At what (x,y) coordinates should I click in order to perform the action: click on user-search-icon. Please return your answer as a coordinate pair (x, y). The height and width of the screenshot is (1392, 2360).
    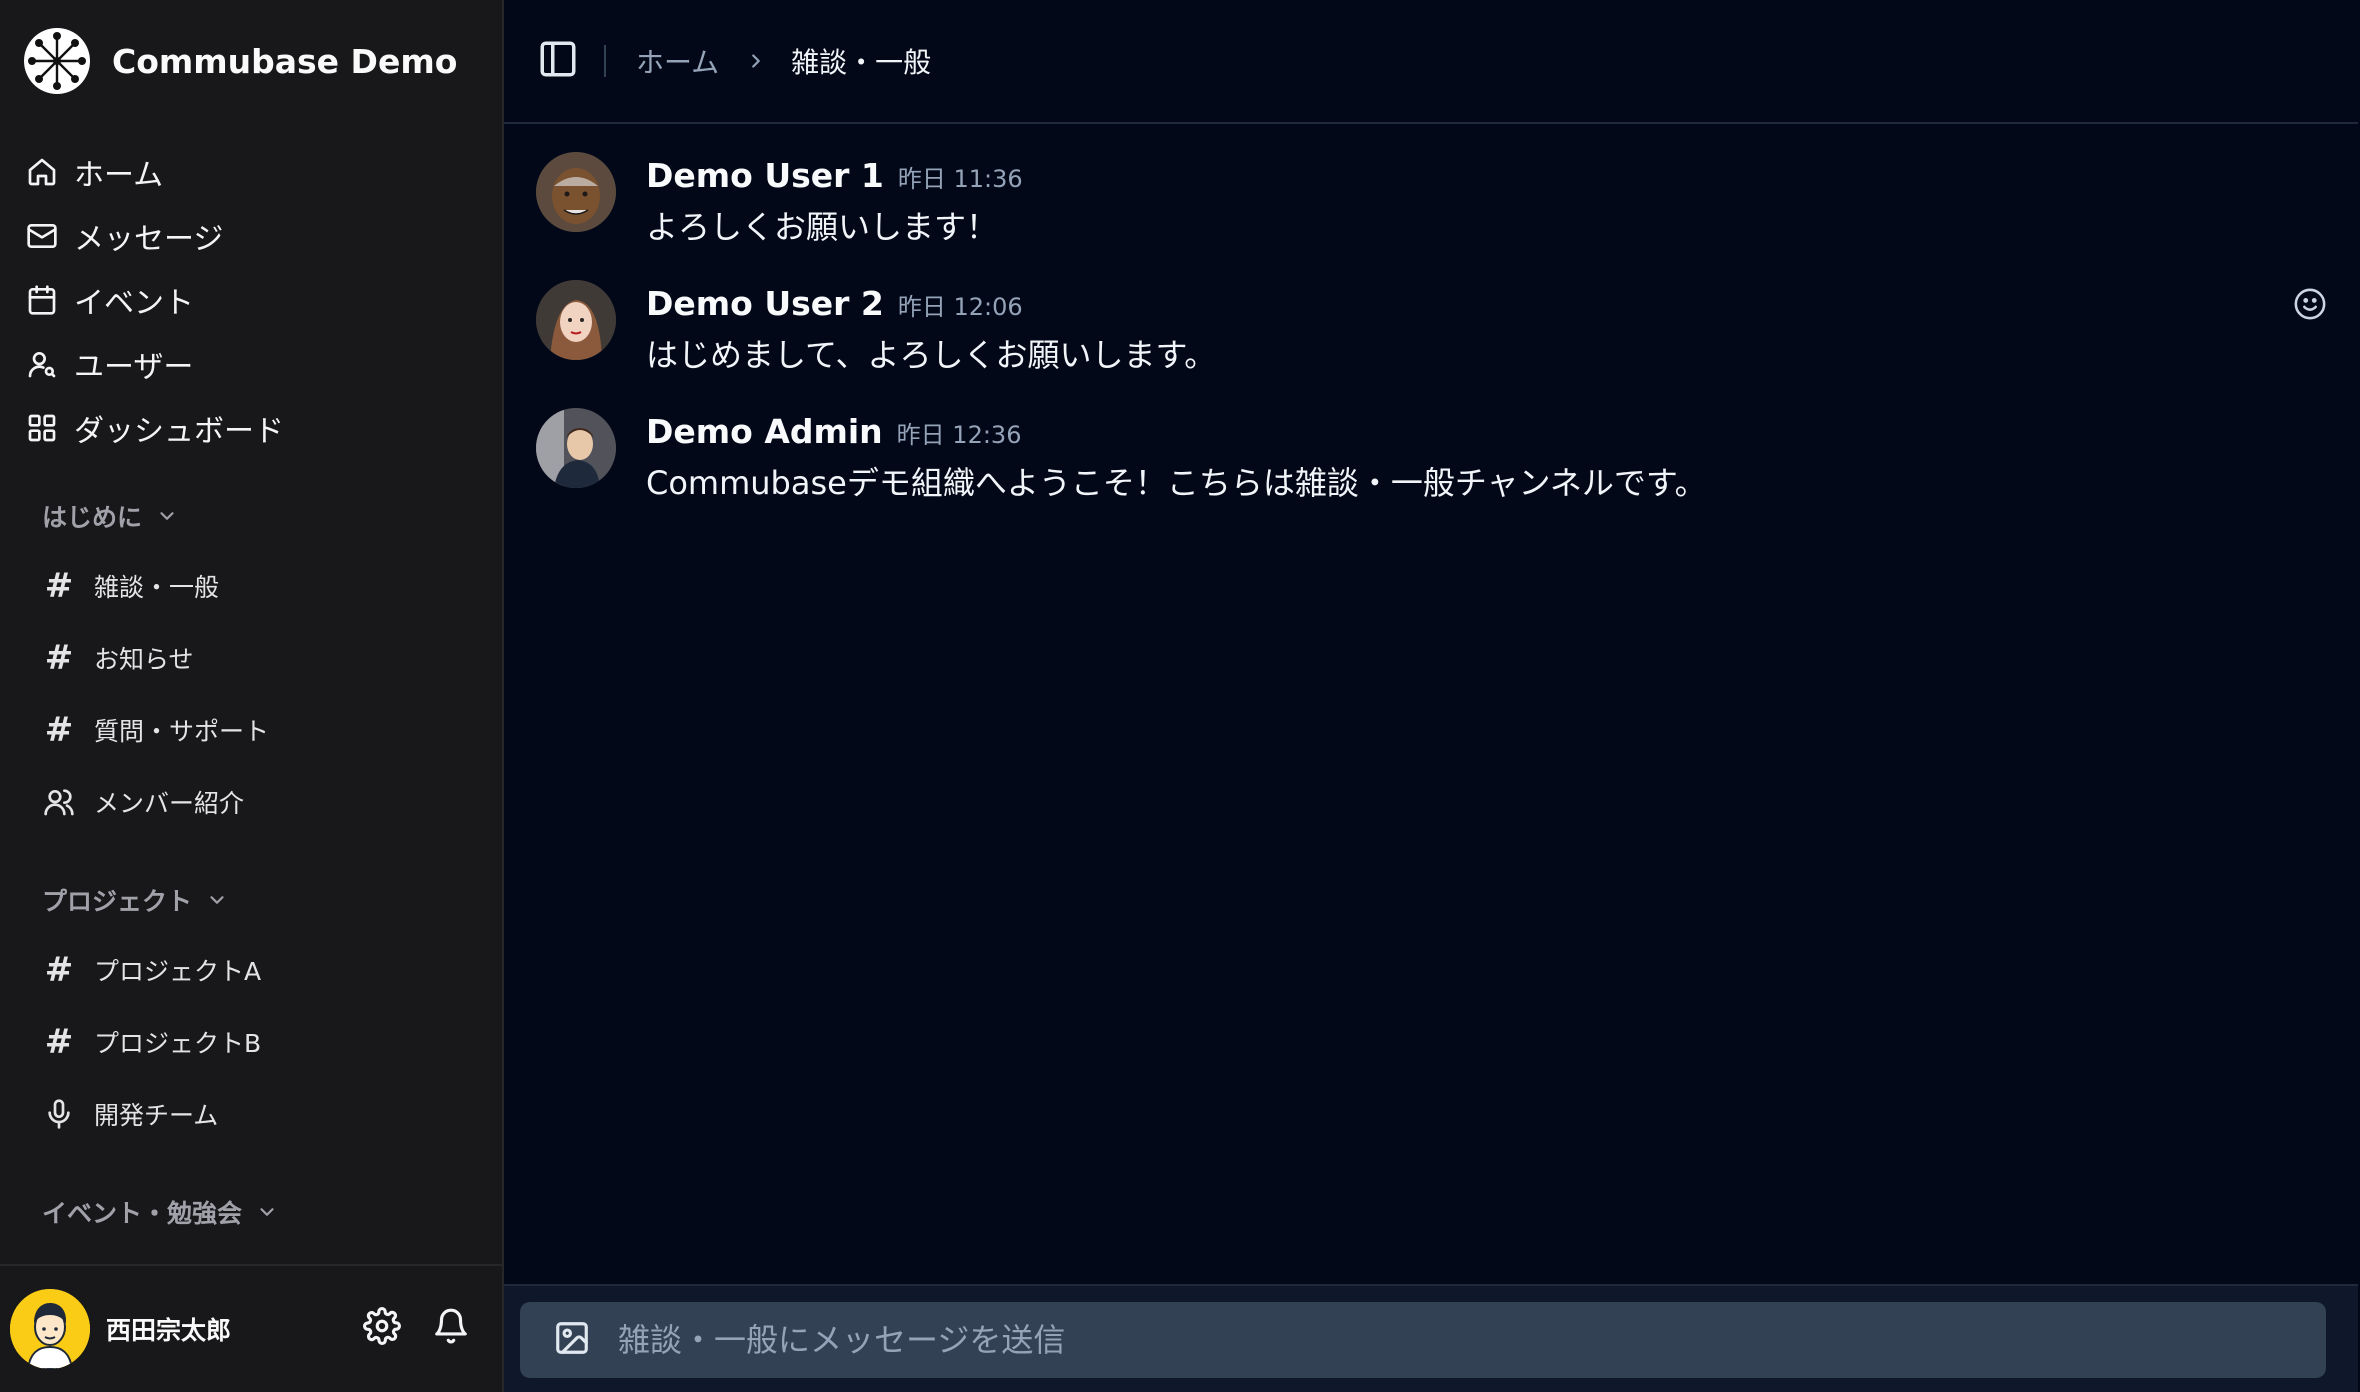
    Looking at the image, I should click on (42, 364).